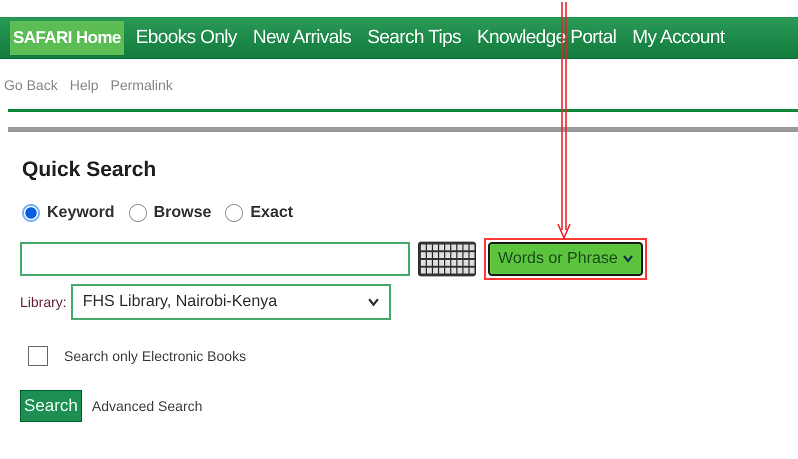 The width and height of the screenshot is (798, 459). What do you see at coordinates (67, 38) in the screenshot?
I see `nav-link: SAFARI Home` at bounding box center [67, 38].